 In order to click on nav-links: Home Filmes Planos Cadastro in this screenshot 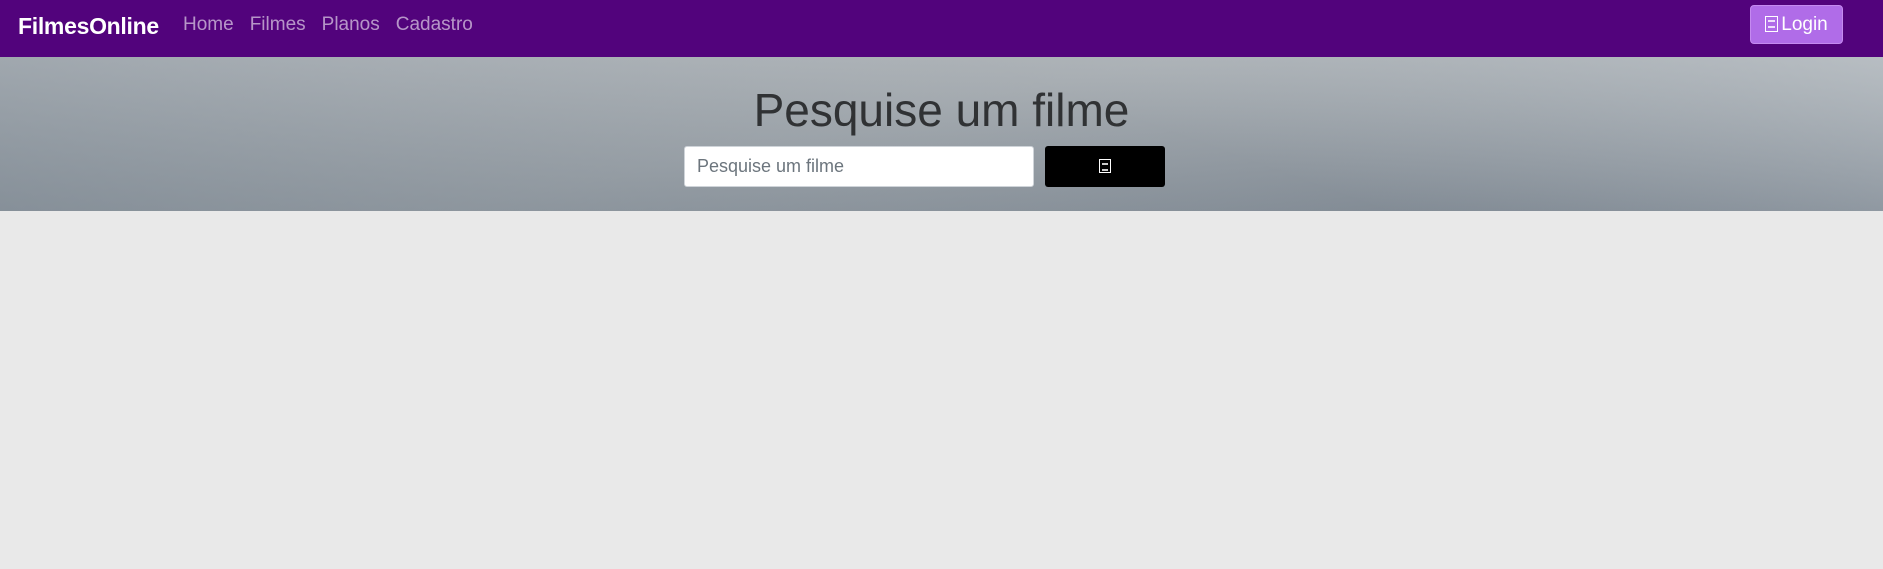, I will do `click(336, 25)`.